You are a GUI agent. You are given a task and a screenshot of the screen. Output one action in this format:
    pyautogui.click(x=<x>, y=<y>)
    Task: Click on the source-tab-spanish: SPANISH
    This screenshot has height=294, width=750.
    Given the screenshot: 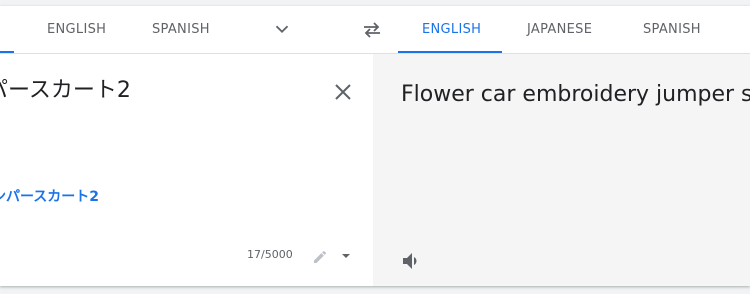 What is the action you would take?
    pyautogui.click(x=181, y=29)
    